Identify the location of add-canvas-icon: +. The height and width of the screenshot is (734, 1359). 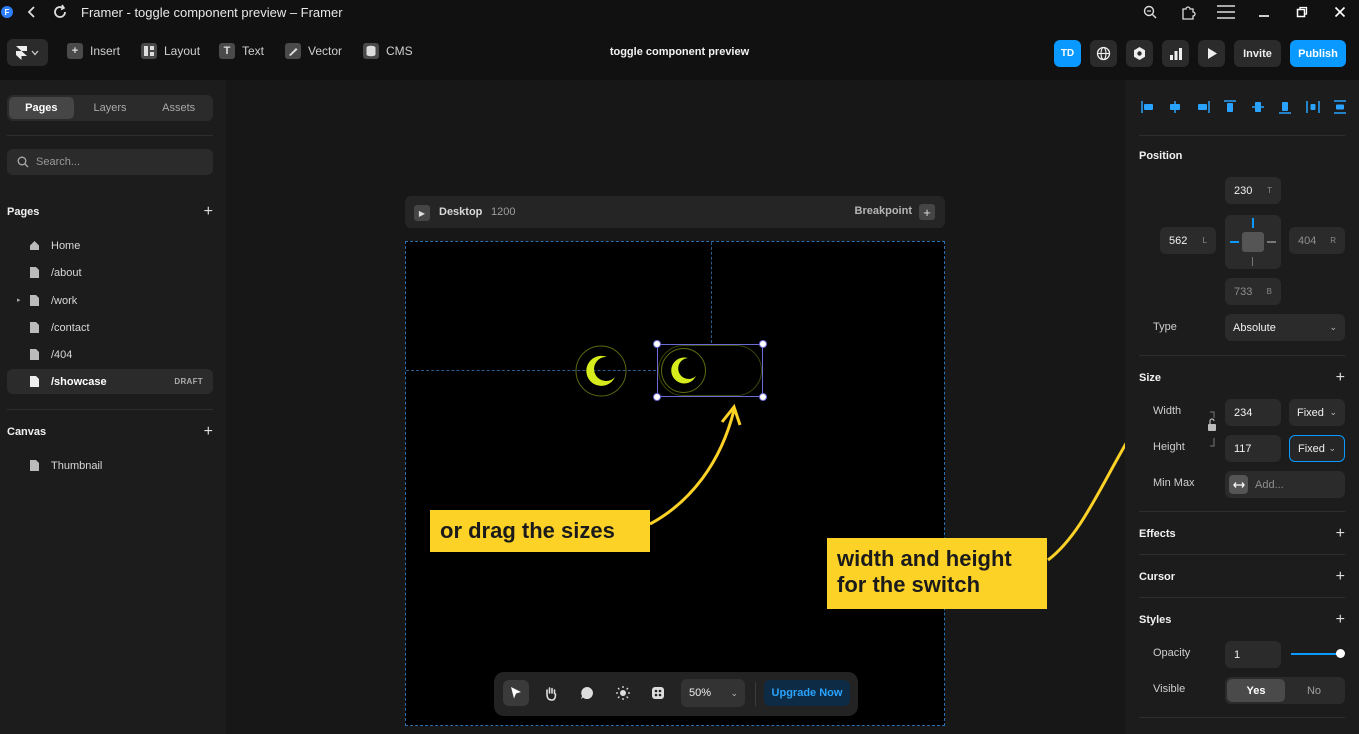
(208, 432).